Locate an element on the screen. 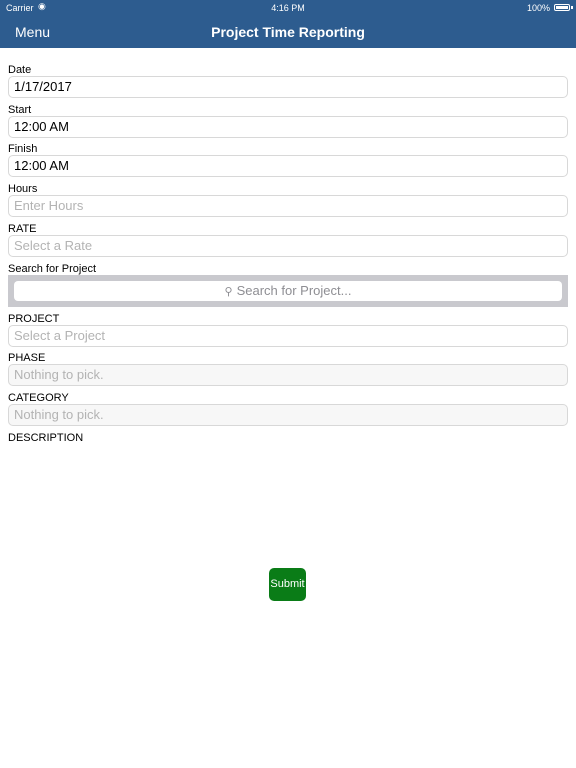 This screenshot has height=768, width=576. start-label: Start is located at coordinates (20, 110).